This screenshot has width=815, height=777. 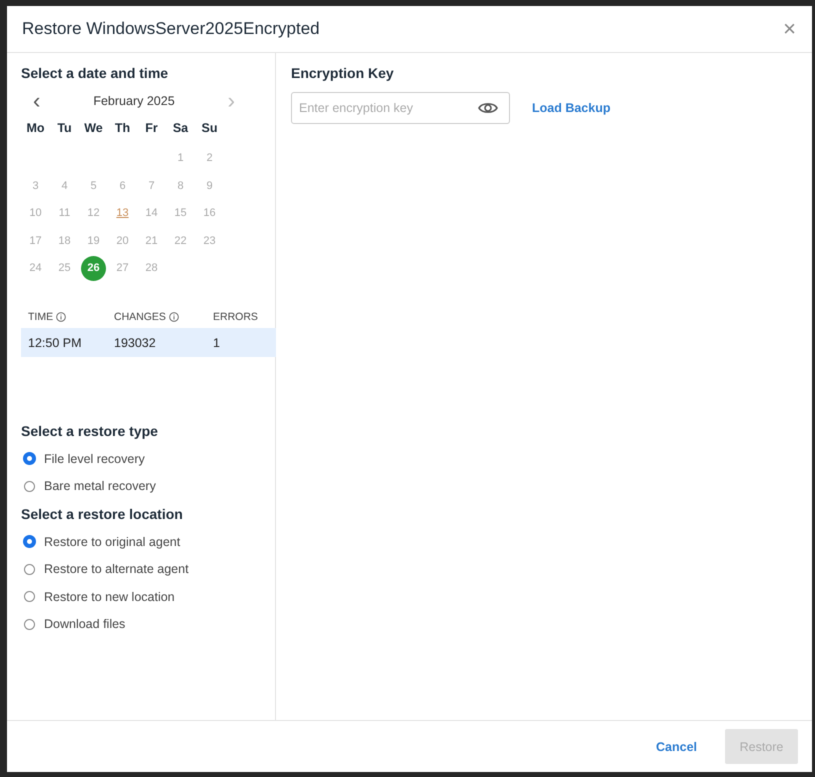 I want to click on calendar-day: 27, so click(x=122, y=268).